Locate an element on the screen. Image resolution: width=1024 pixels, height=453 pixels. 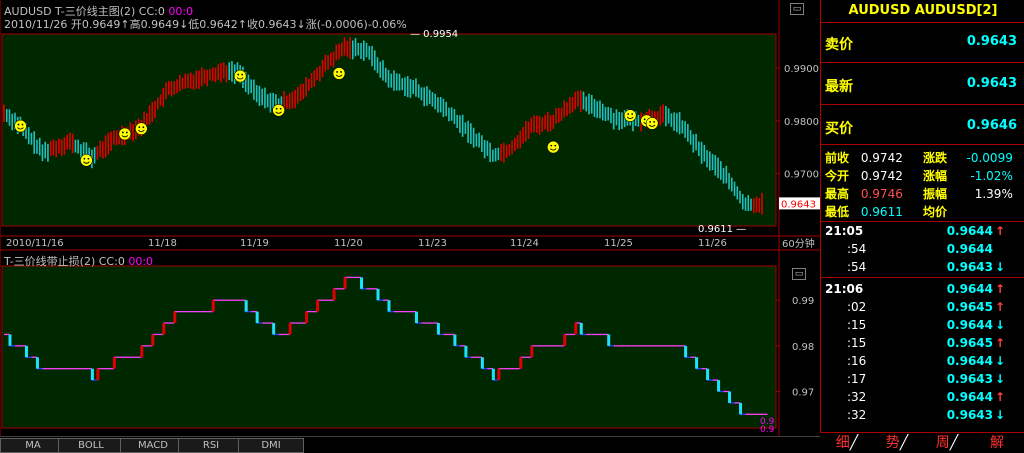
stat-change-pct: 涨幅 -1.02% is located at coordinates (968, 176).